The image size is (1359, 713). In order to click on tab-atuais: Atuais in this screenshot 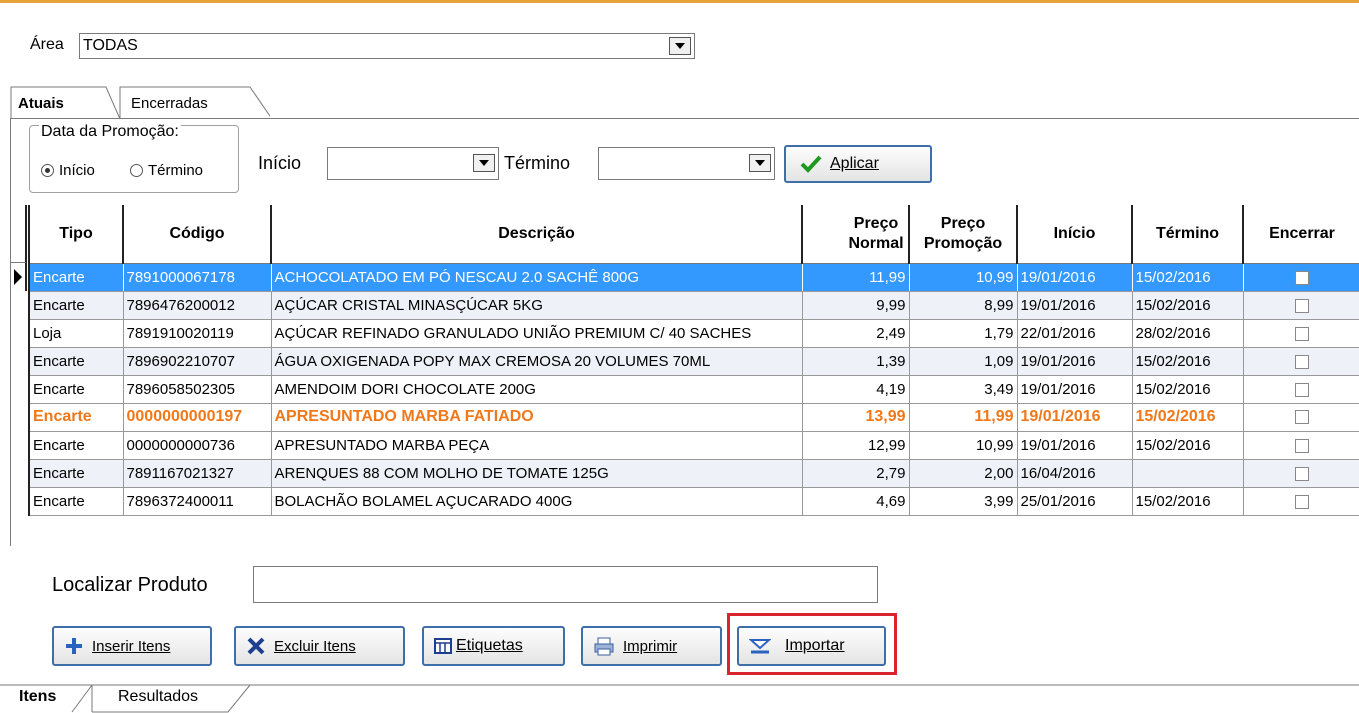, I will do `click(41, 103)`.